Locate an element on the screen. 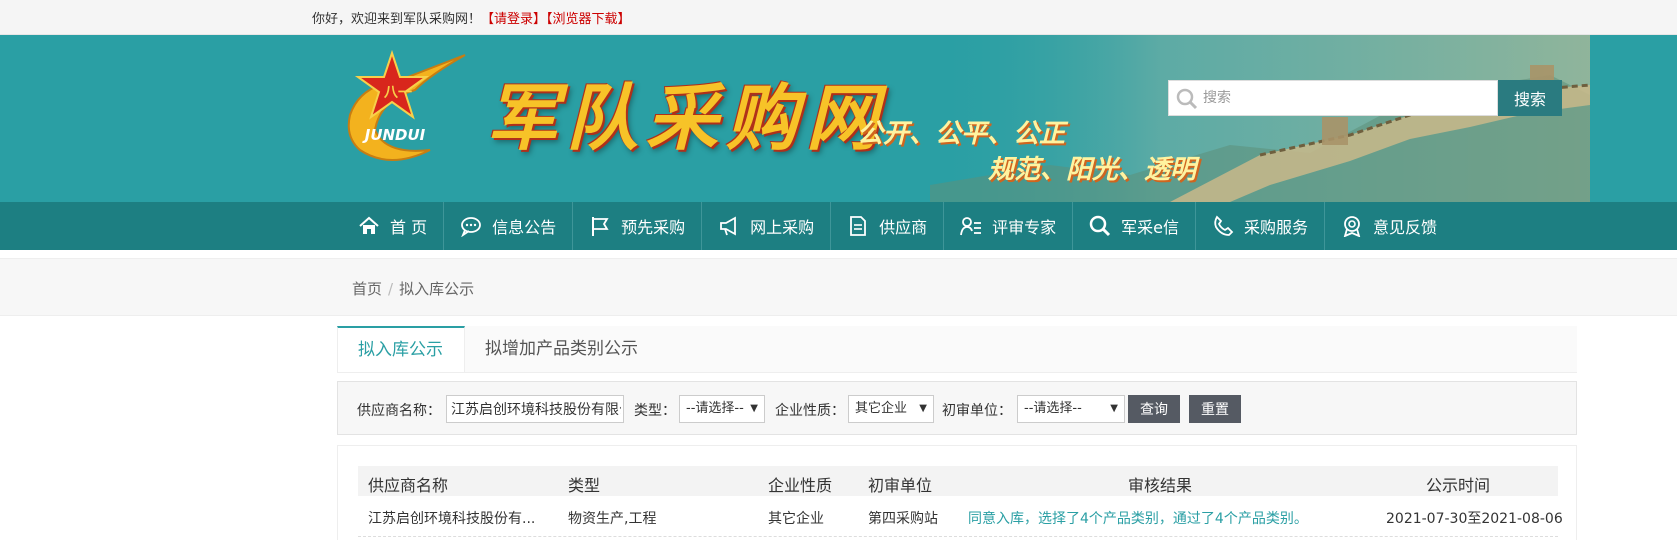 This screenshot has height=540, width=1677. breadcrumb-home: 首页 is located at coordinates (367, 289).